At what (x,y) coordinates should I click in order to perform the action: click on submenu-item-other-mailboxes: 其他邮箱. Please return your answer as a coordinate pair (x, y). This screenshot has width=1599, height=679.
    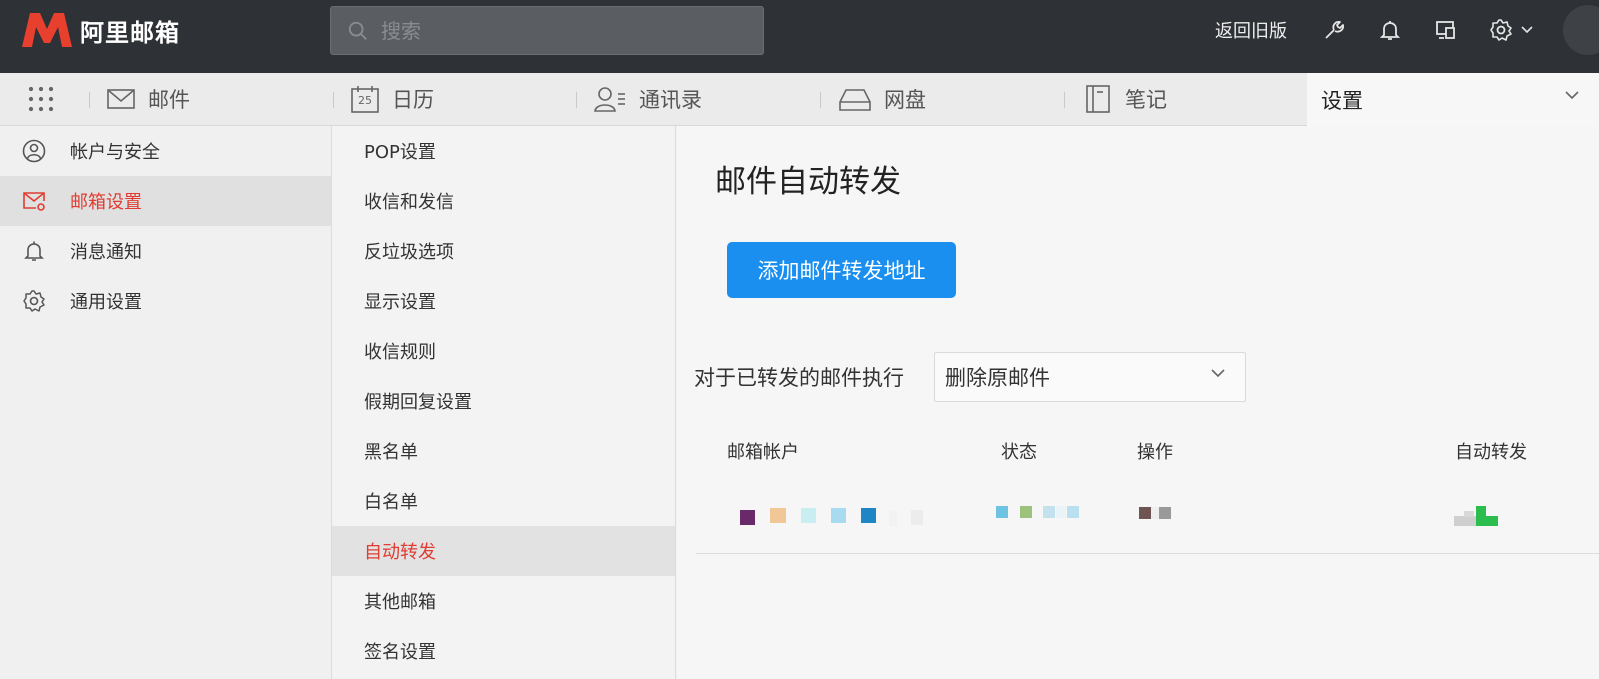
    Looking at the image, I should click on (503, 601).